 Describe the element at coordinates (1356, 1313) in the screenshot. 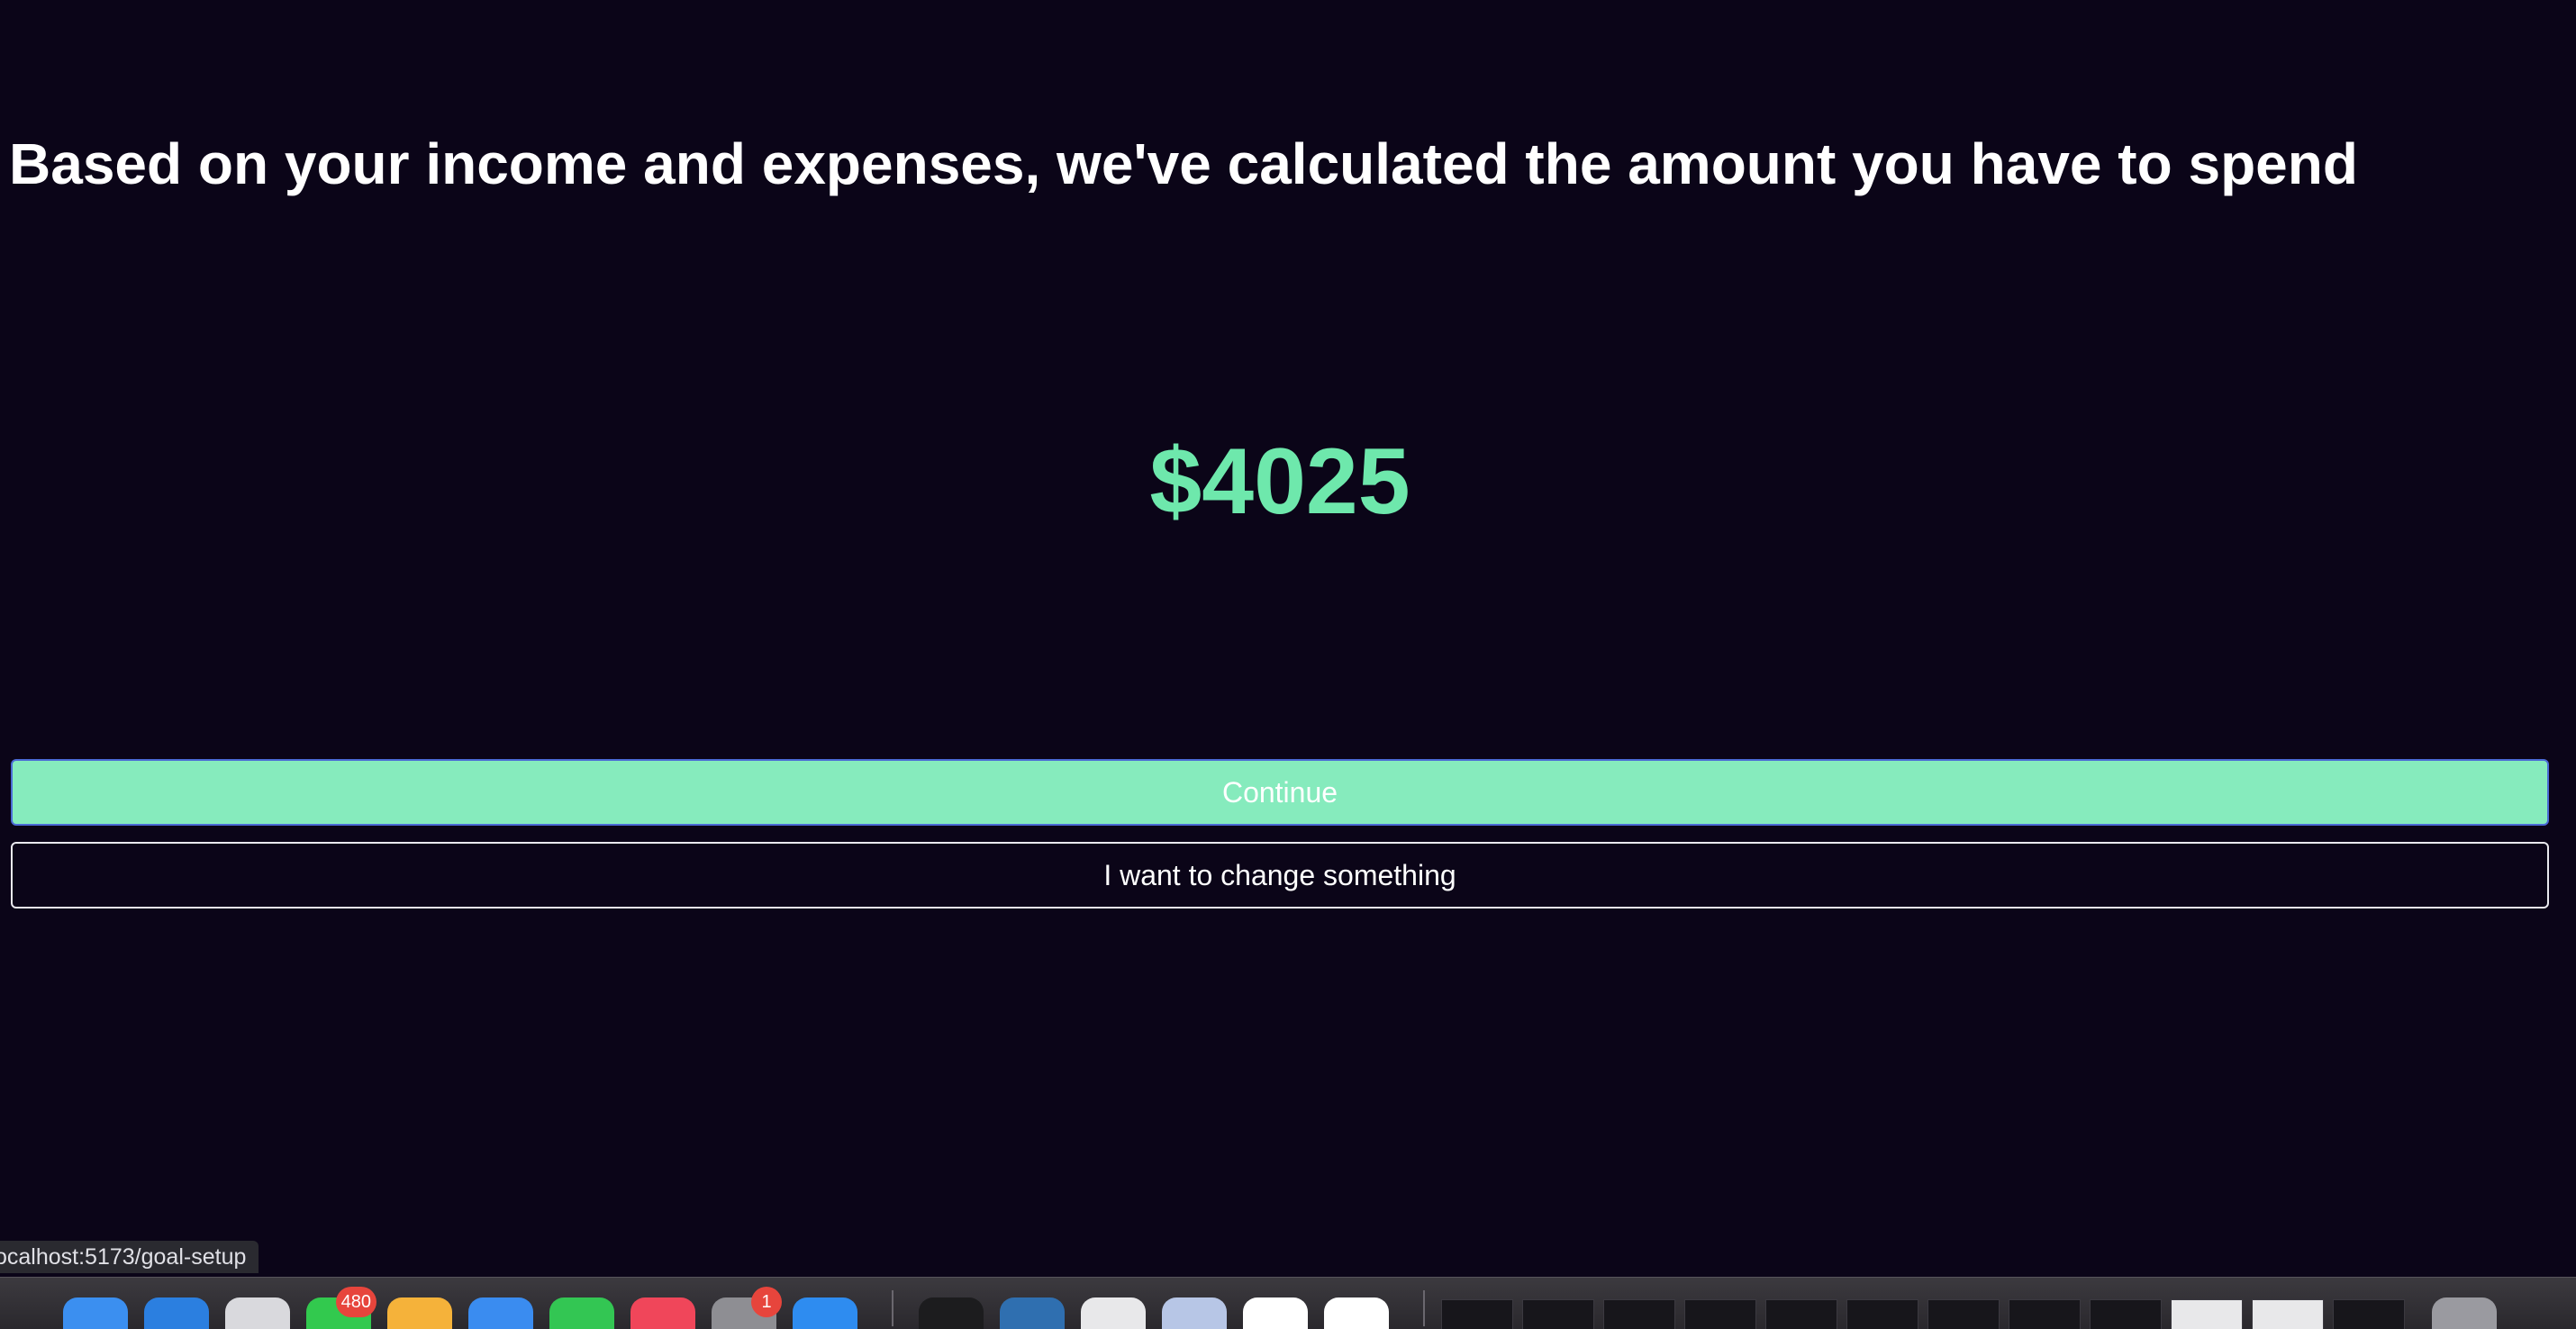

I see `word-icon` at that location.